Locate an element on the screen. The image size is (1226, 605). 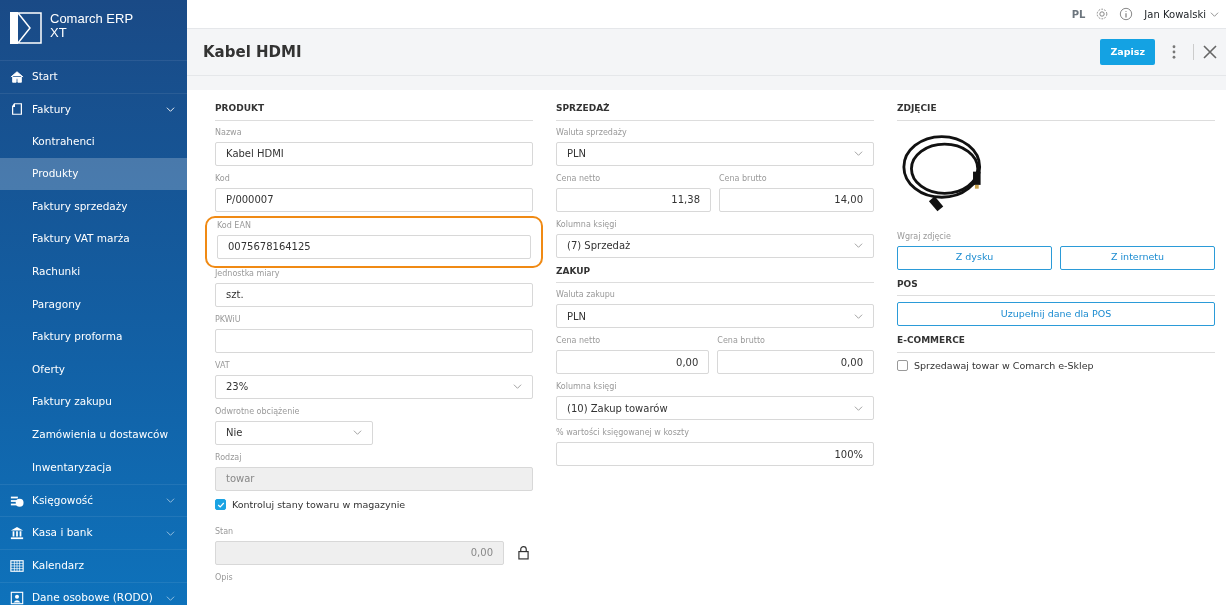
section-title: SPRZEDAŻ is located at coordinates (715, 111).